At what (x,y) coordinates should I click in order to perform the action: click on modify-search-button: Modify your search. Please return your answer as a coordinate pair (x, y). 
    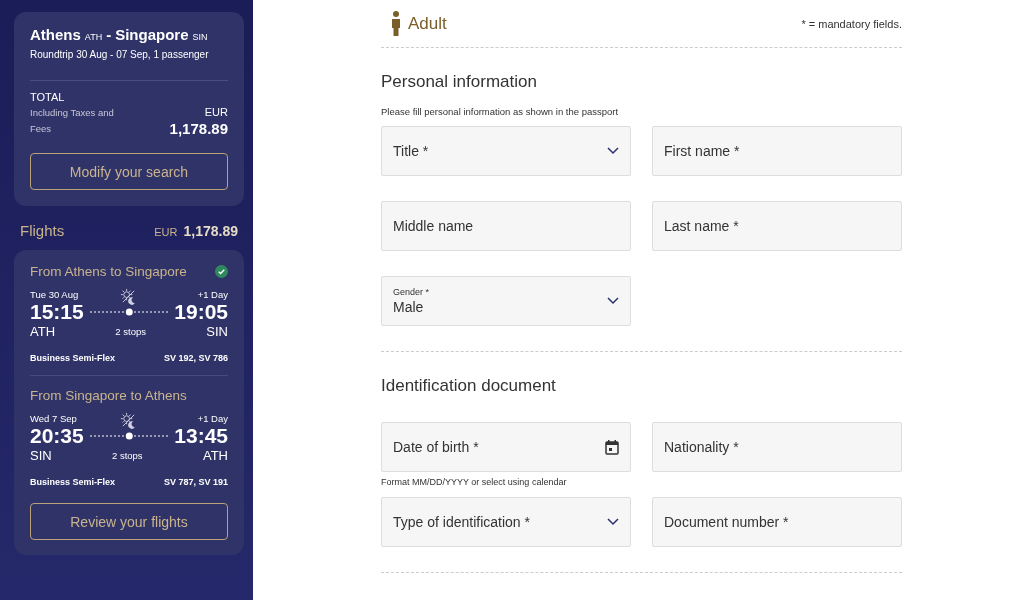
    Looking at the image, I should click on (129, 171).